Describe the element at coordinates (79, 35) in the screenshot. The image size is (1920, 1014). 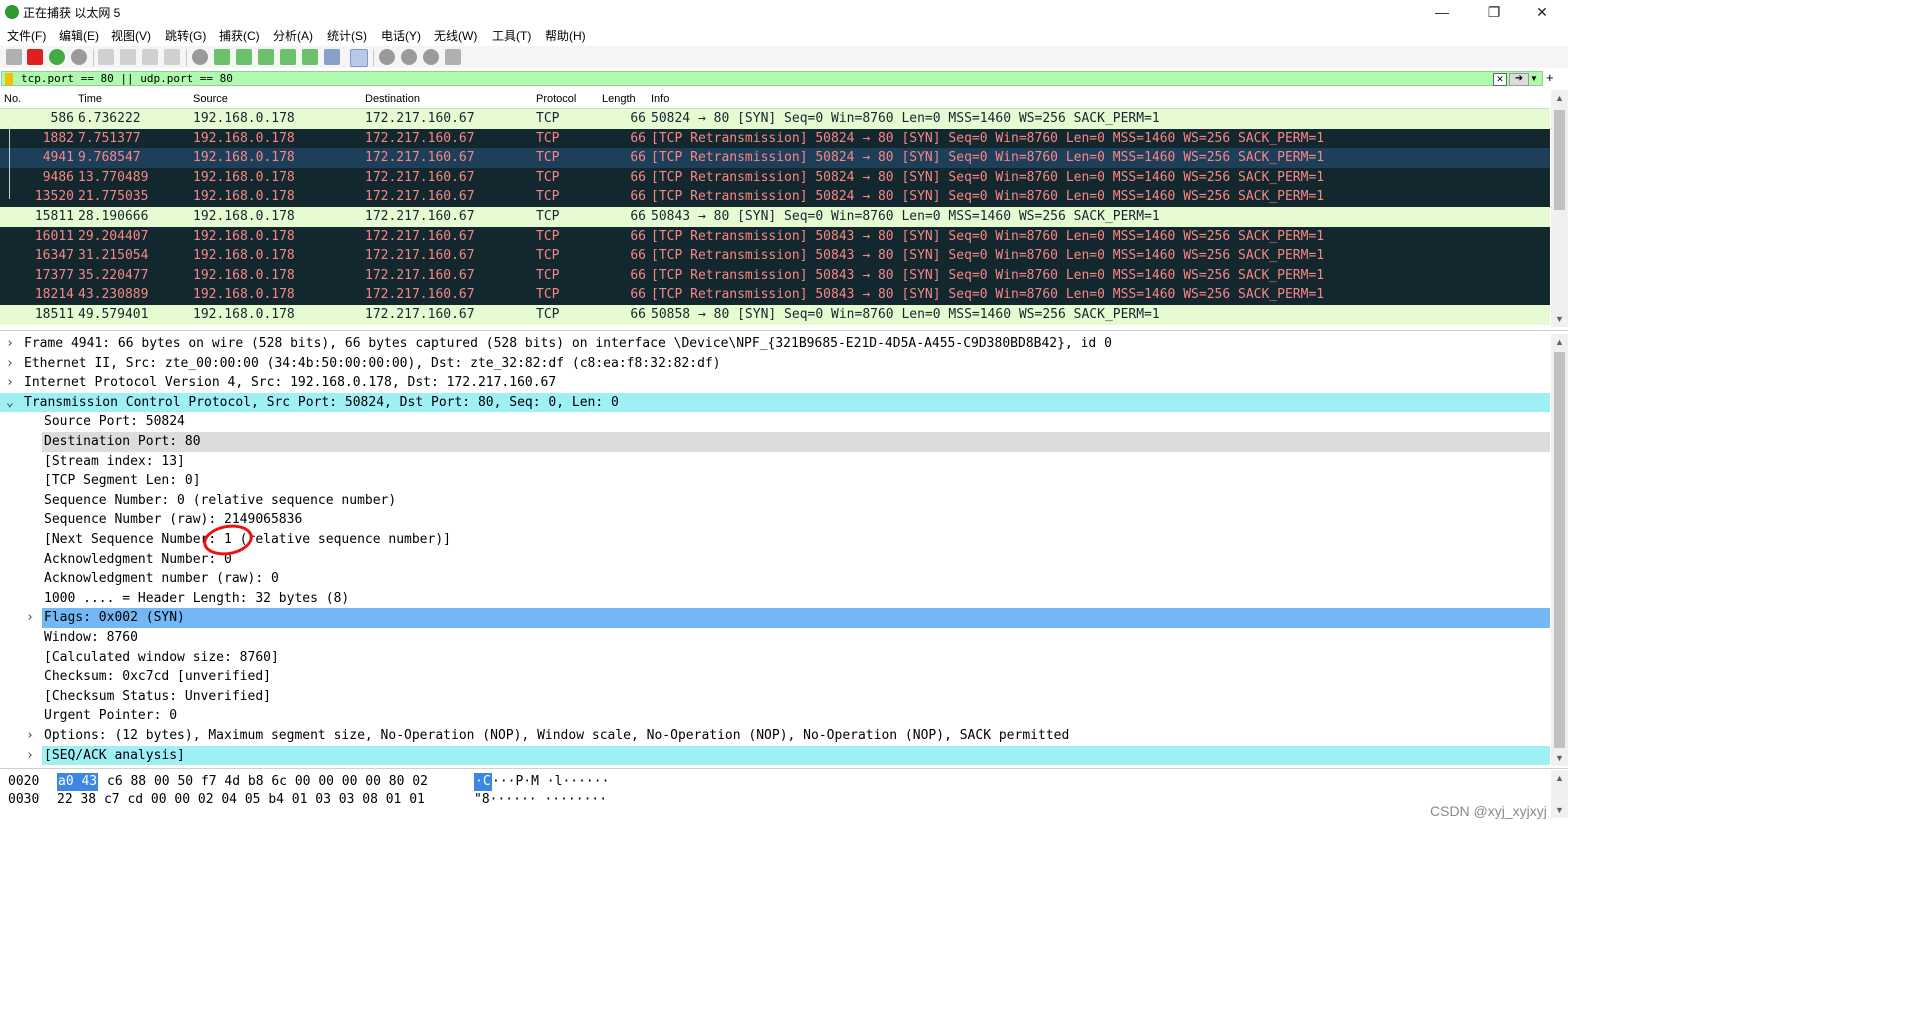
I see `menu-edit: 编辑(E)` at that location.